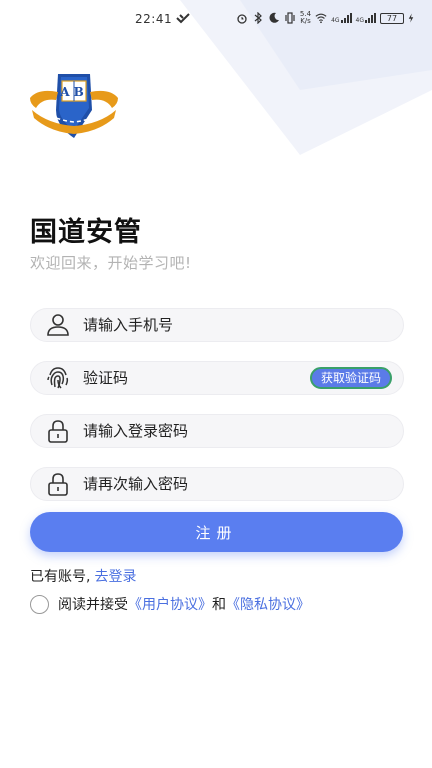  Describe the element at coordinates (39, 604) in the screenshot. I see `agreement-checkbox` at that location.